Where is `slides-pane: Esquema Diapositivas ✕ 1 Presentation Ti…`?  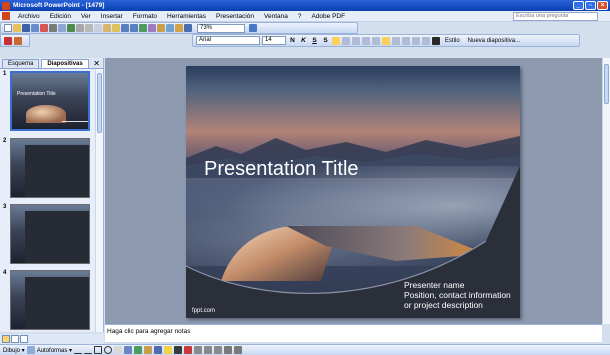 slides-pane: Esquema Diapositivas ✕ 1 Presentation Ti… is located at coordinates (52, 195).